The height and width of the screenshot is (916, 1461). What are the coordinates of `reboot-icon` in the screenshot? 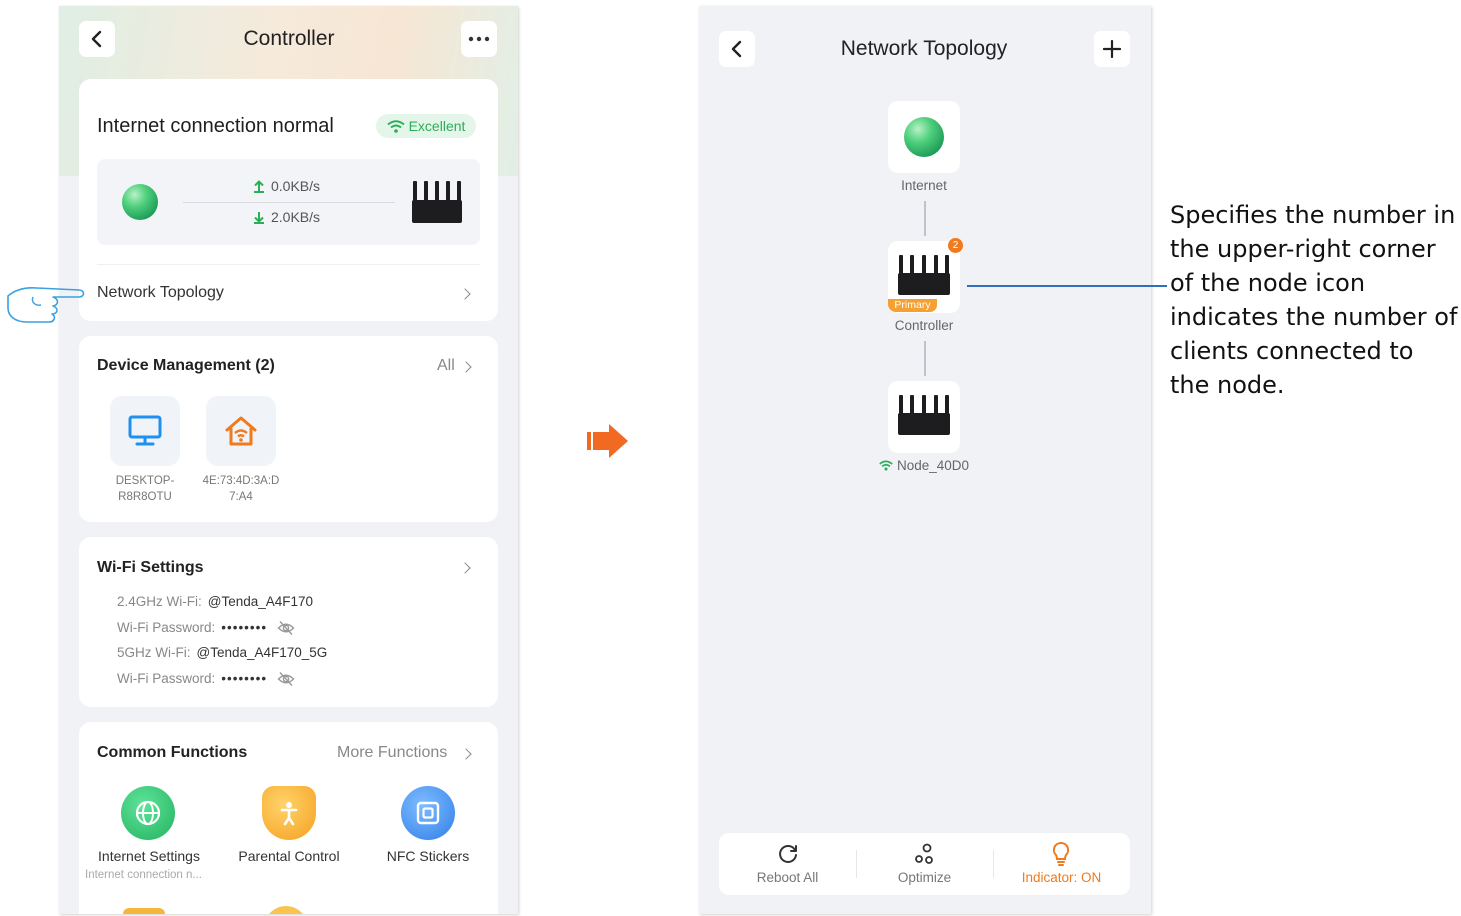 It's located at (788, 854).